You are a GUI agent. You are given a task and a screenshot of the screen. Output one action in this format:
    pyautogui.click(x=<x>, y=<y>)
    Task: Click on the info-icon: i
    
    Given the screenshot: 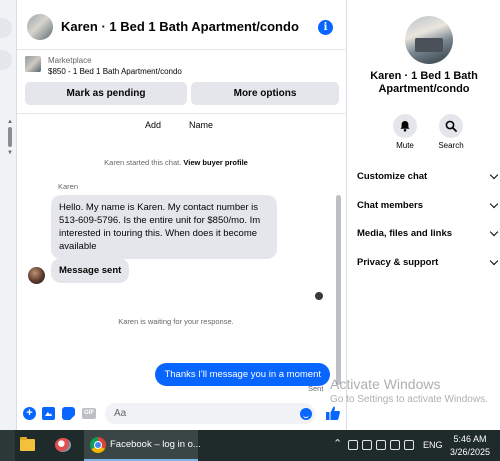 What is the action you would take?
    pyautogui.click(x=325, y=27)
    